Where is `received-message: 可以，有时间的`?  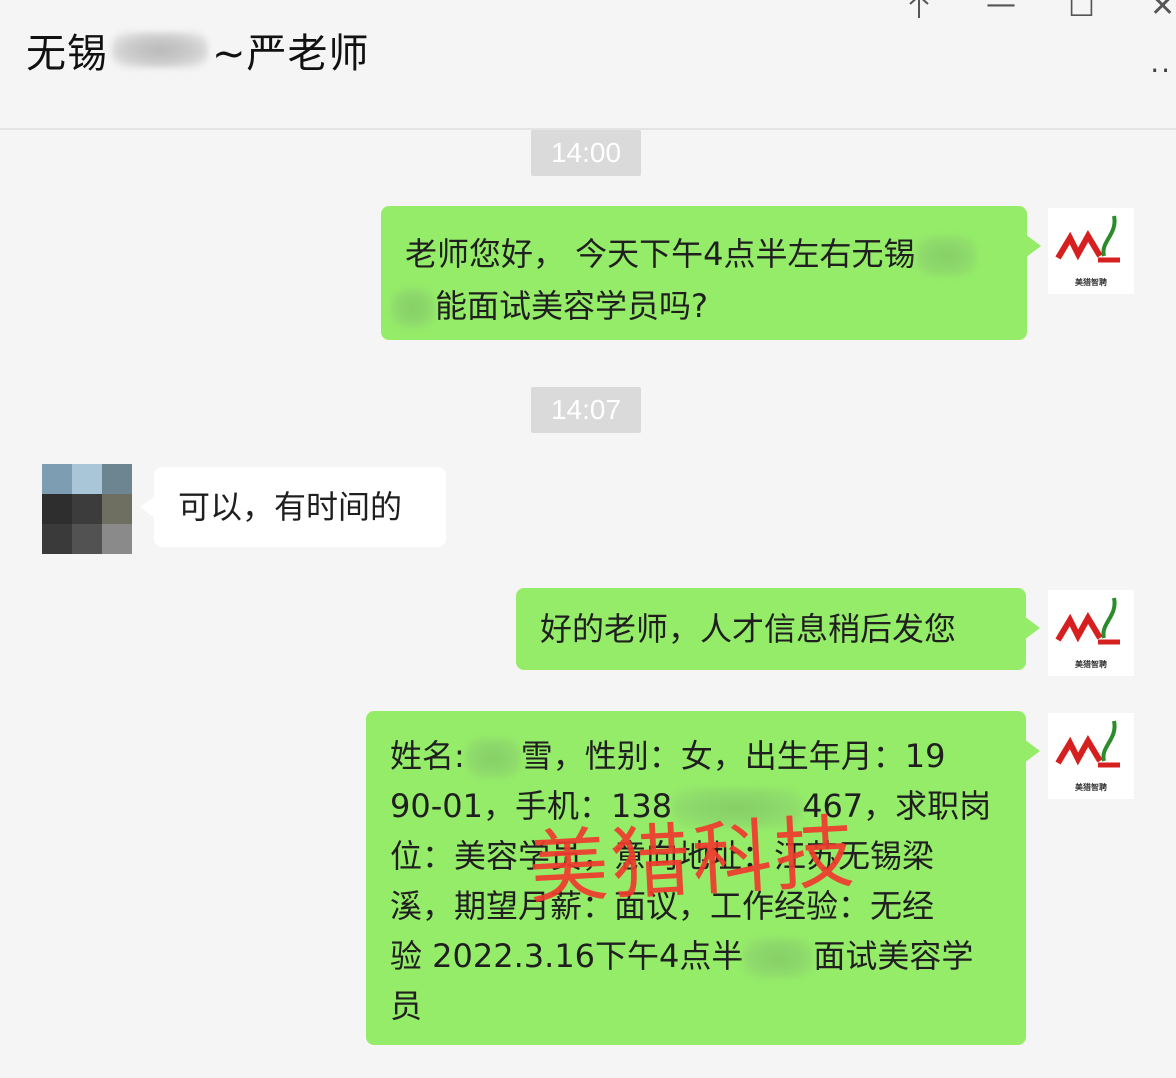 received-message: 可以，有时间的 is located at coordinates (293, 507).